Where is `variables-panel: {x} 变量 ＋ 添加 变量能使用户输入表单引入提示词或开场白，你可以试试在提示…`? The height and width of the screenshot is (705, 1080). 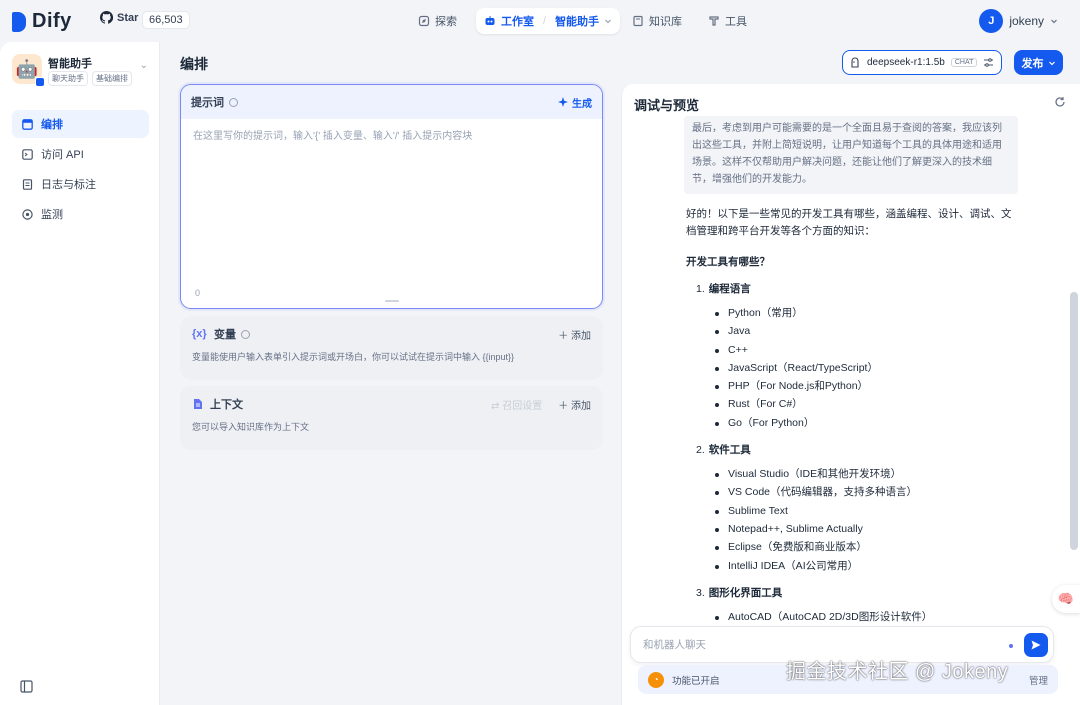
variables-panel: {x} 变量 ＋ 添加 变量能使用户输入表单引入提示词或开场白，你可以试试在提示… is located at coordinates (391, 348).